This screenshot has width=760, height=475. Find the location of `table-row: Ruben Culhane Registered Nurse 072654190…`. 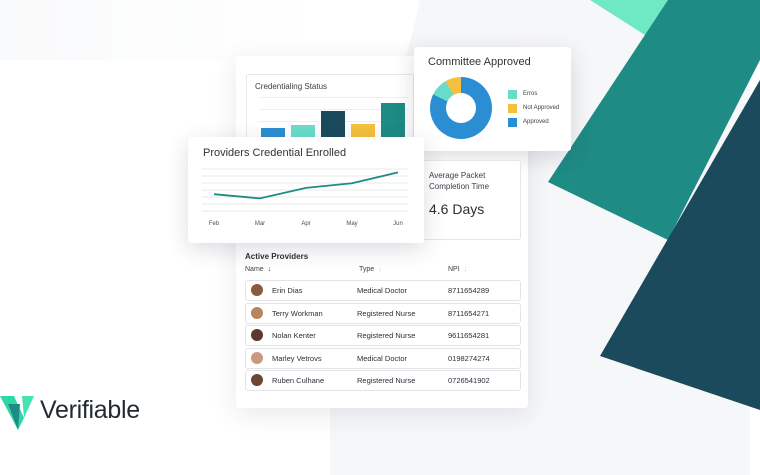

table-row: Ruben Culhane Registered Nurse 072654190… is located at coordinates (383, 380).